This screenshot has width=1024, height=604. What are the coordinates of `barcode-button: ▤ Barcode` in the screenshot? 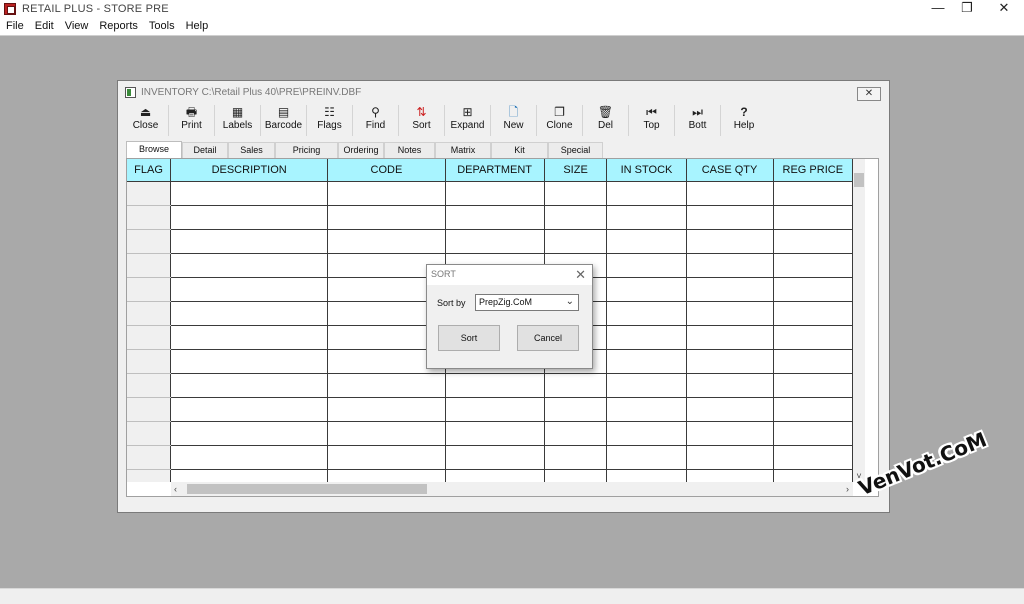 It's located at (284, 120).